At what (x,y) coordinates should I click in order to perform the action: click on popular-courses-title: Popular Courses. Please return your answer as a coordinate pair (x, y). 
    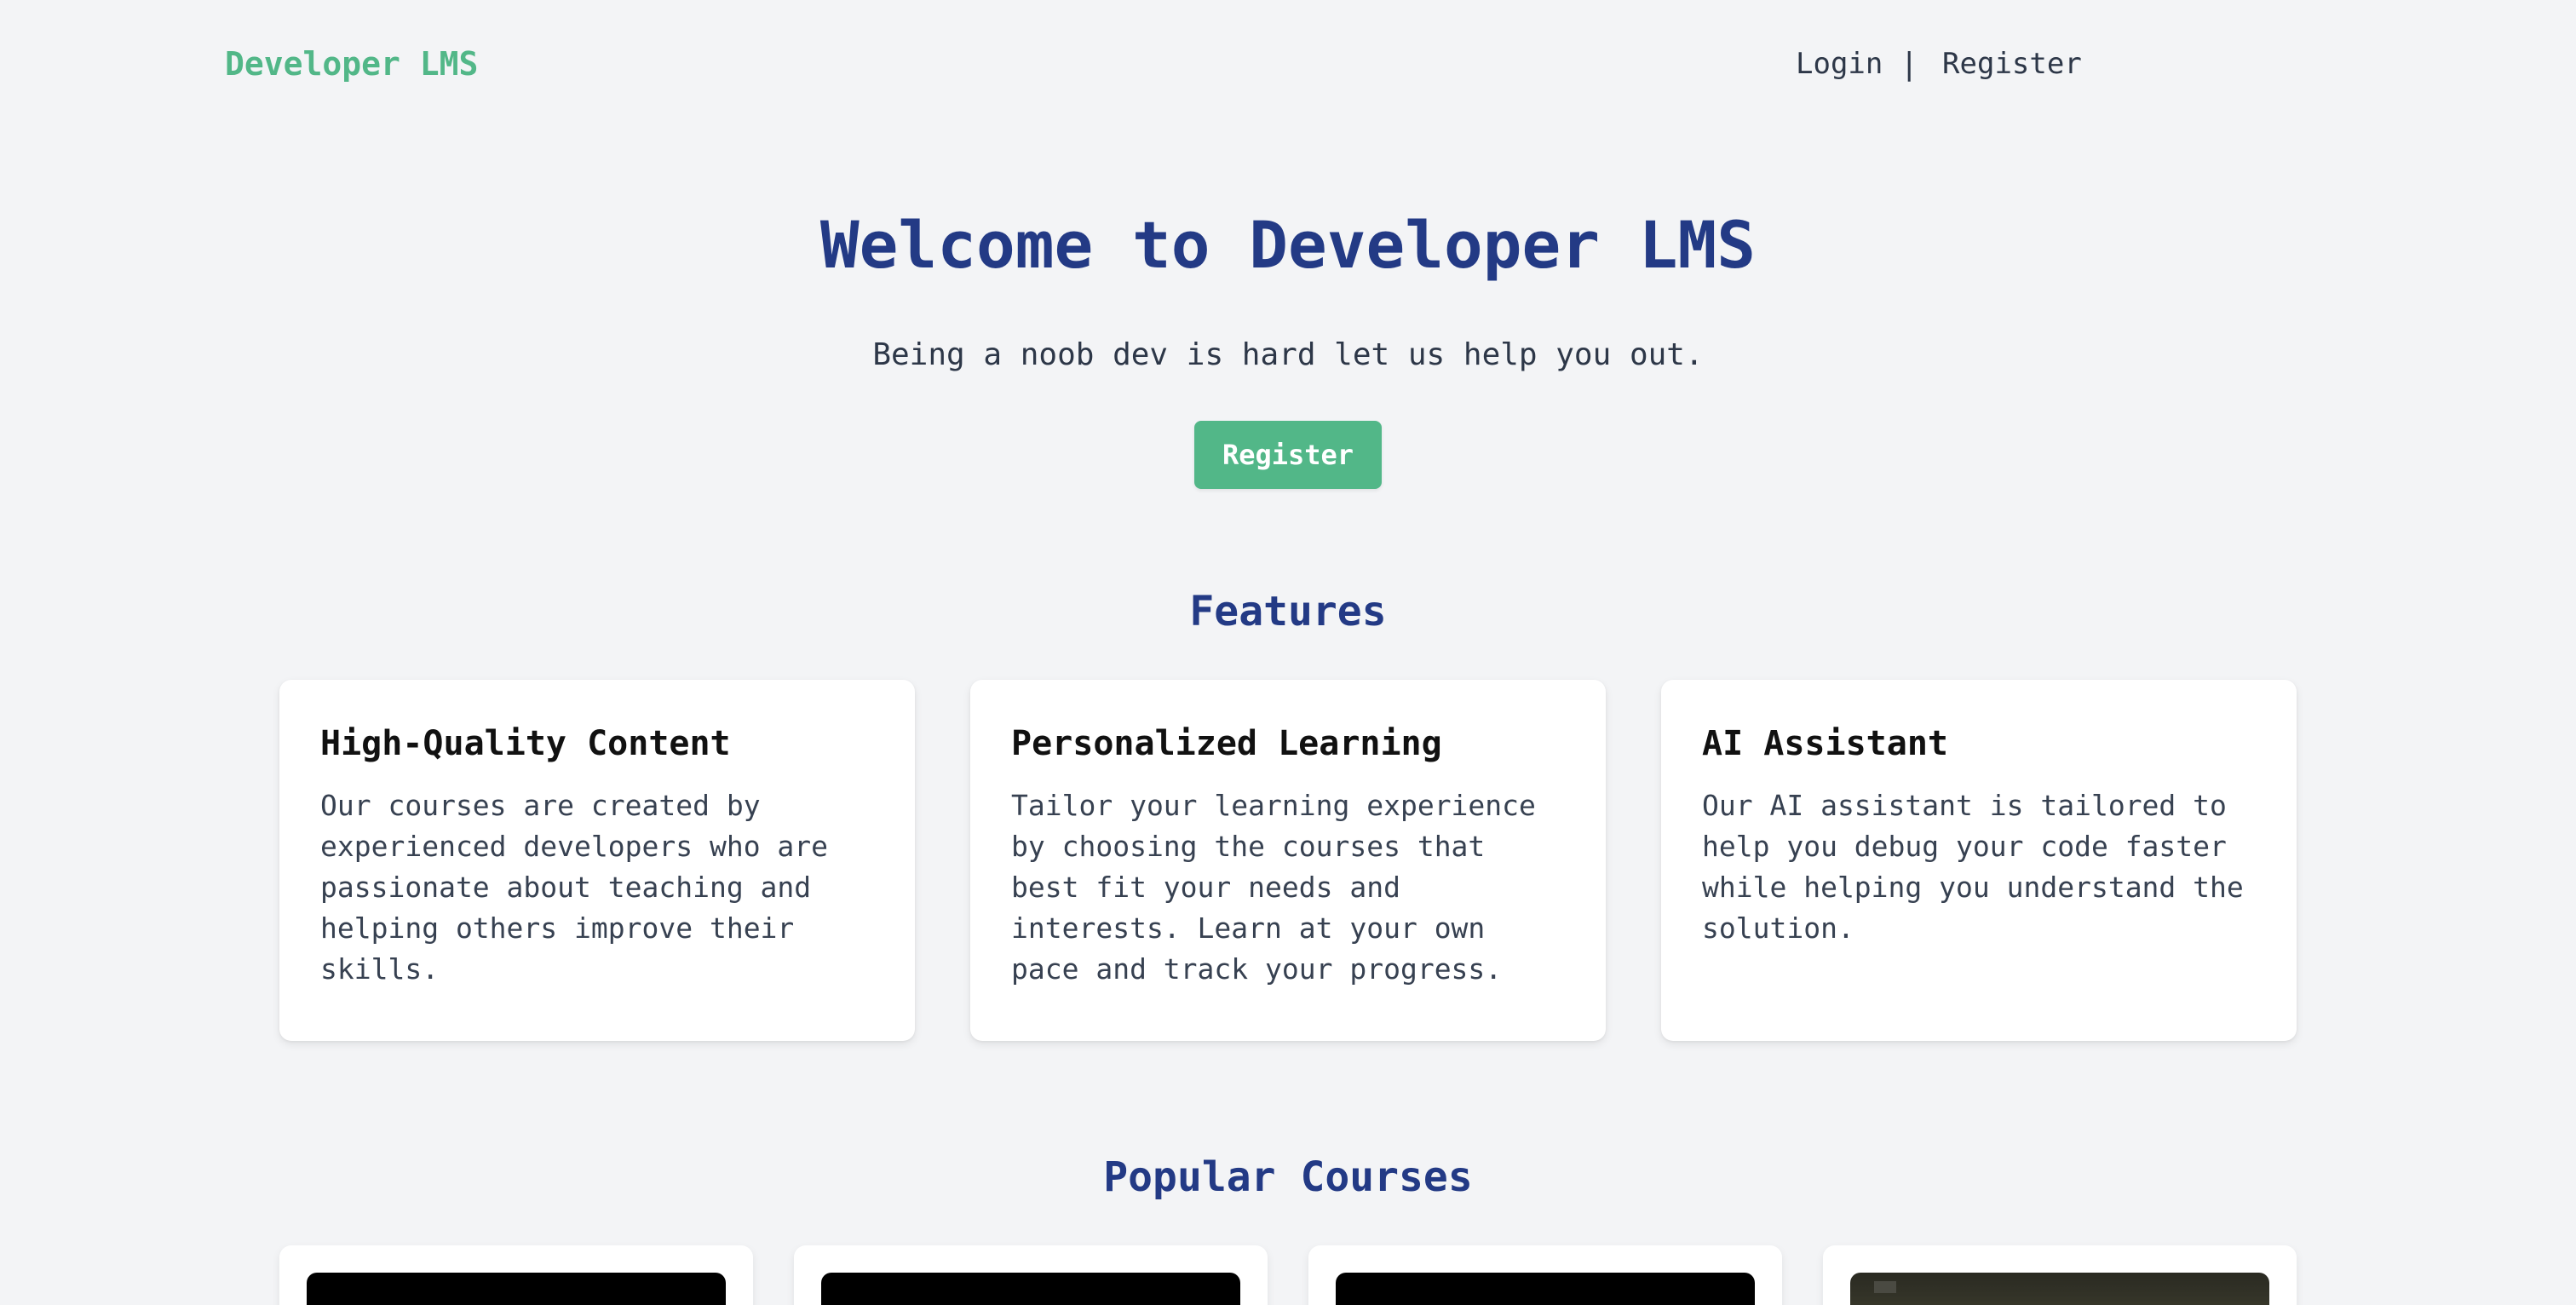
    Looking at the image, I should click on (1288, 1177).